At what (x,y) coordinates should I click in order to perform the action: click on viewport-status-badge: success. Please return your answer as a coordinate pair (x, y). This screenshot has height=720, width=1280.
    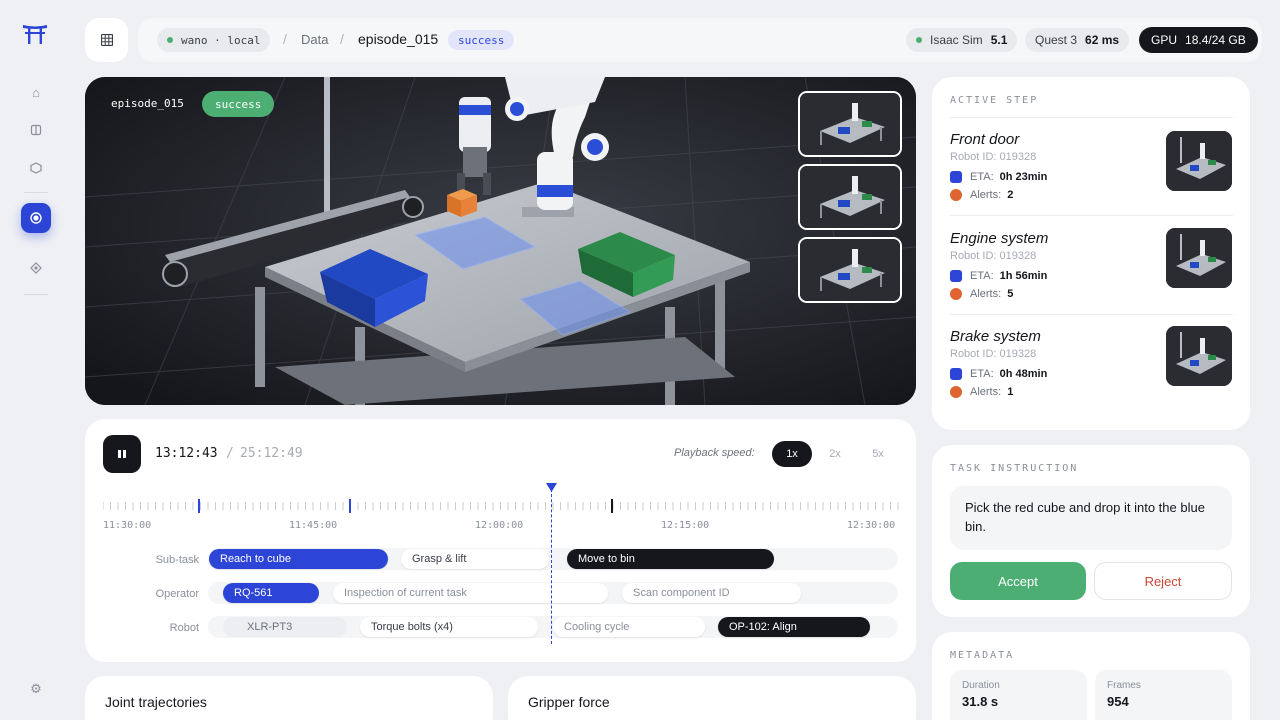
    Looking at the image, I should click on (238, 104).